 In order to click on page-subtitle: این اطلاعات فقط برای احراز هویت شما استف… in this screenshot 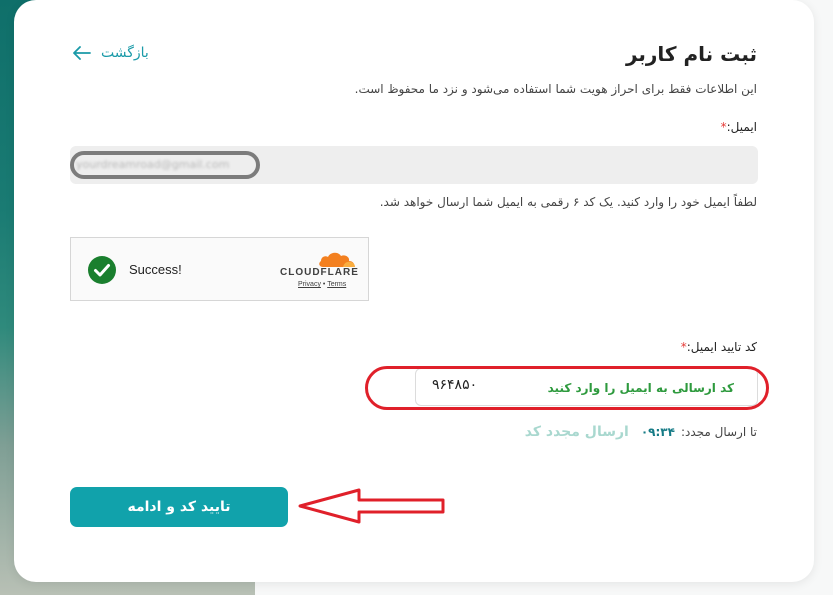, I will do `click(555, 89)`.